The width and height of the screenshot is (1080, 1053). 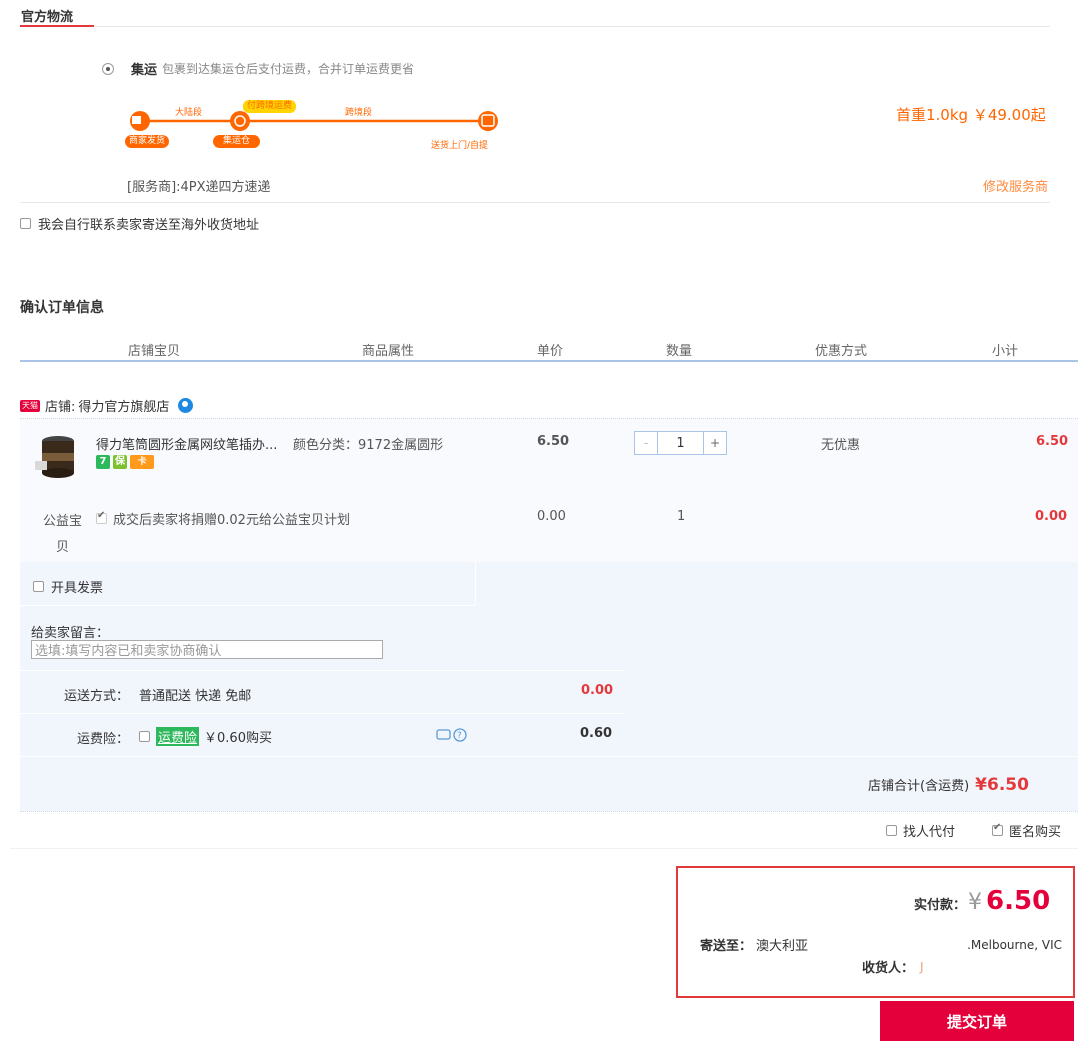 I want to click on anonymous-label: 匿名购买, so click(x=1035, y=832).